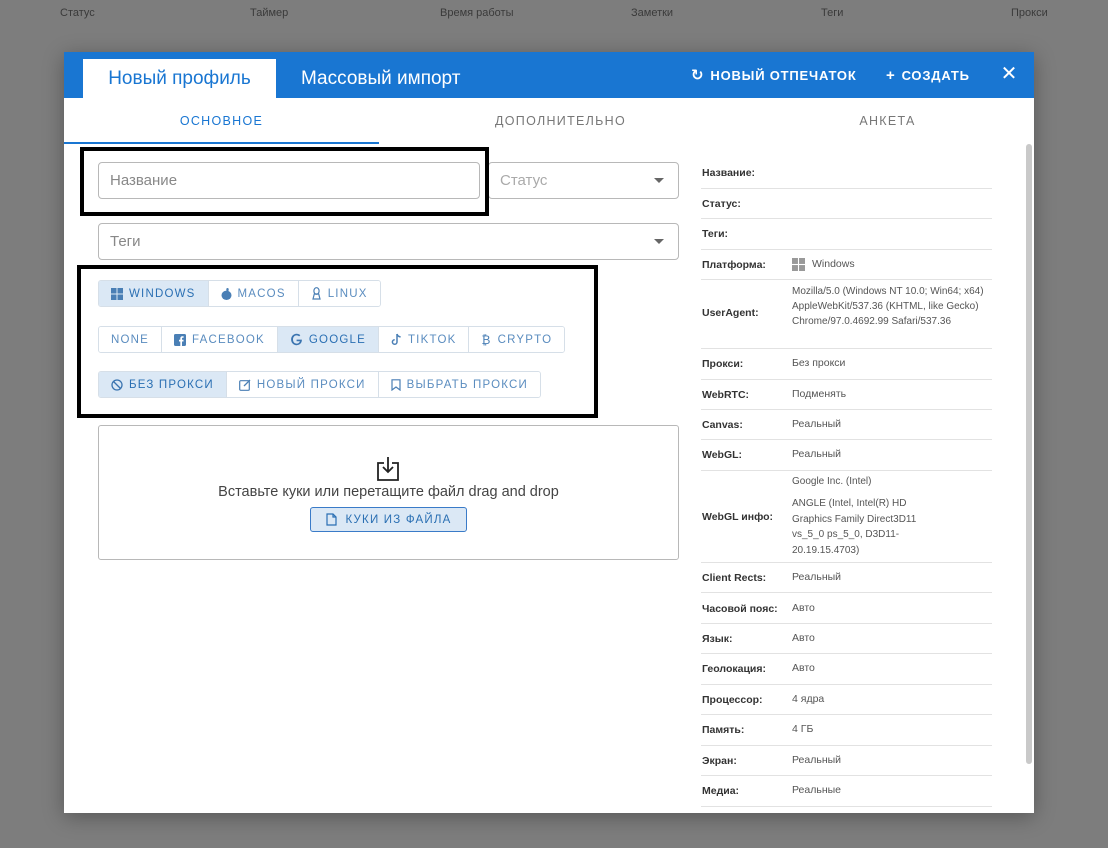 The height and width of the screenshot is (848, 1108). Describe the element at coordinates (817, 760) in the screenshot. I see `summary-screen-value: Реальный` at that location.